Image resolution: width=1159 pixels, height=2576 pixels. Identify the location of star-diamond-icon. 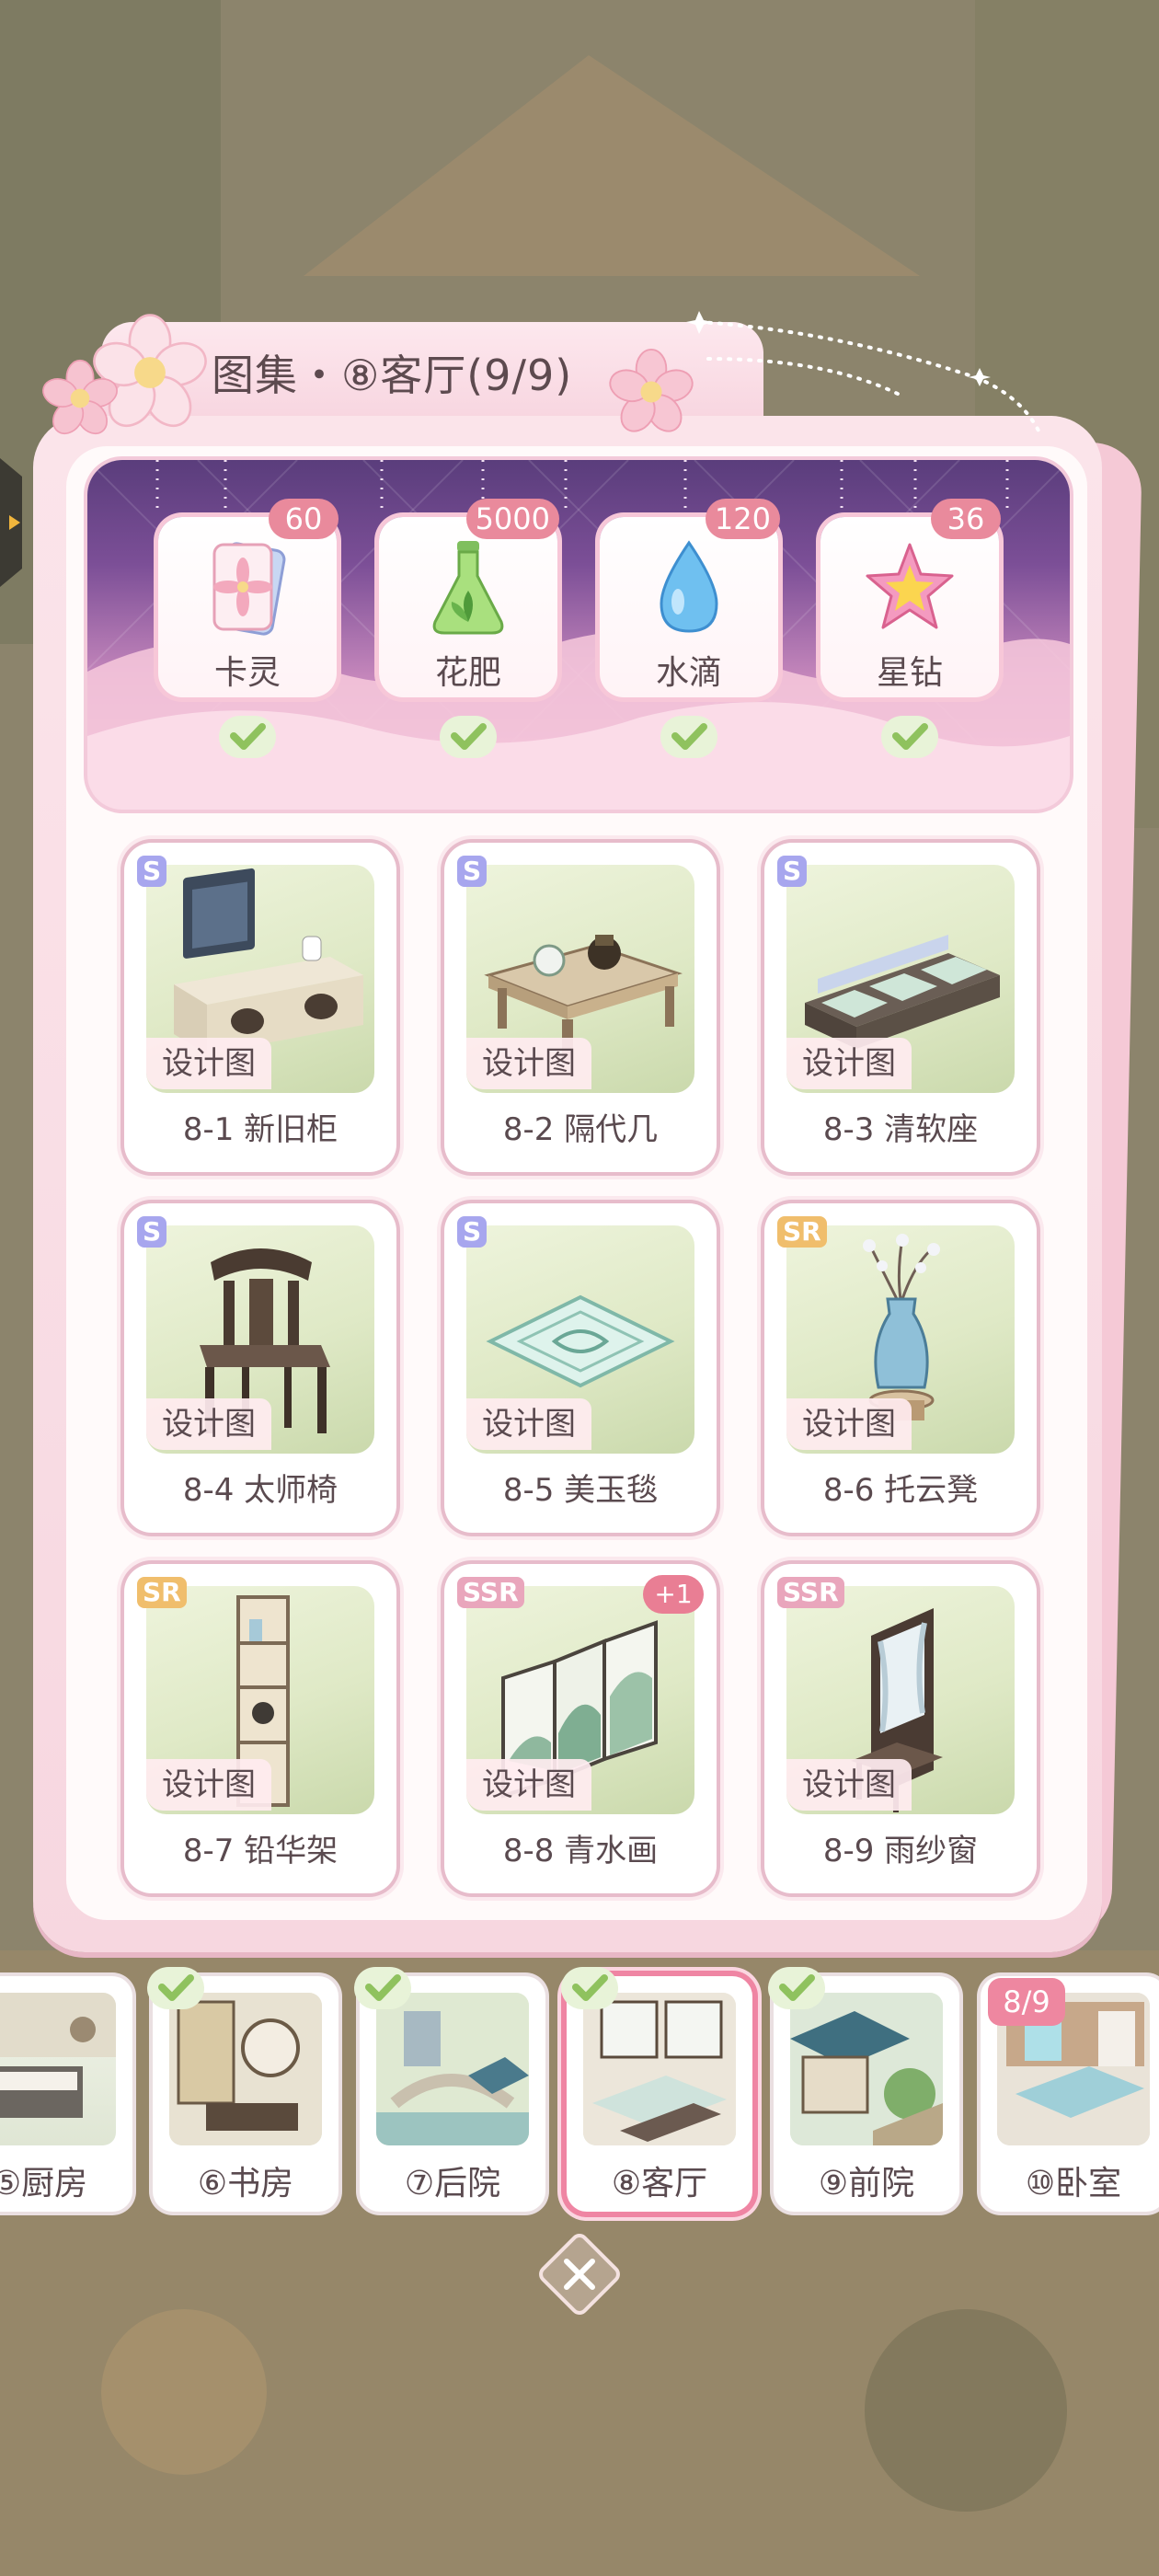
(910, 586).